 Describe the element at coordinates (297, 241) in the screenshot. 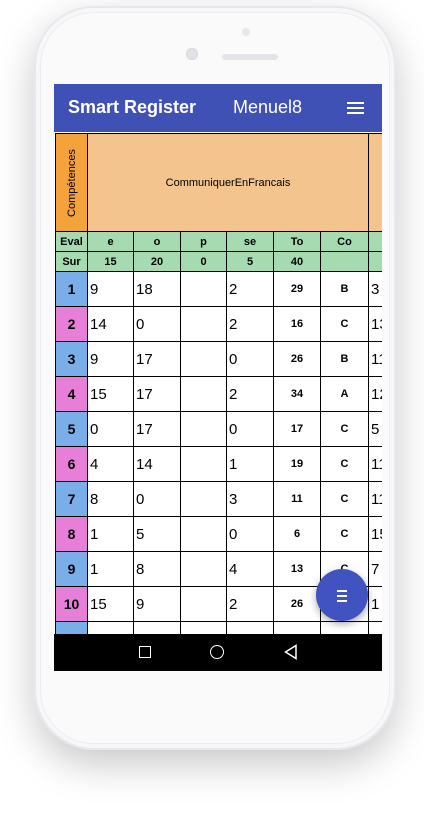

I see `column-header: To` at that location.